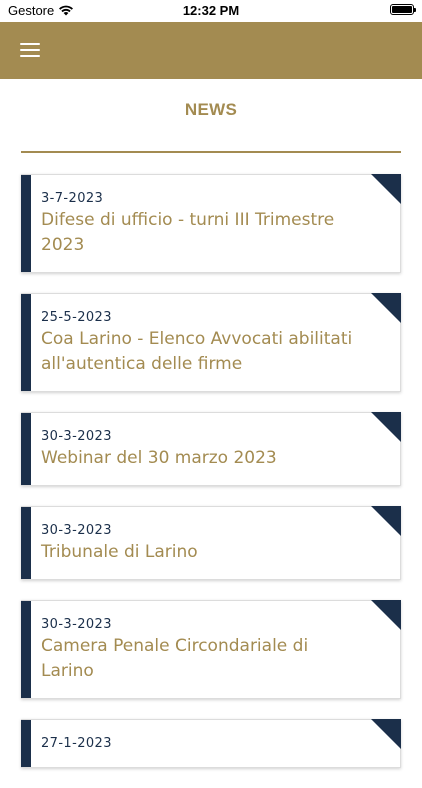 The image size is (422, 788). I want to click on app-bar, so click(211, 50).